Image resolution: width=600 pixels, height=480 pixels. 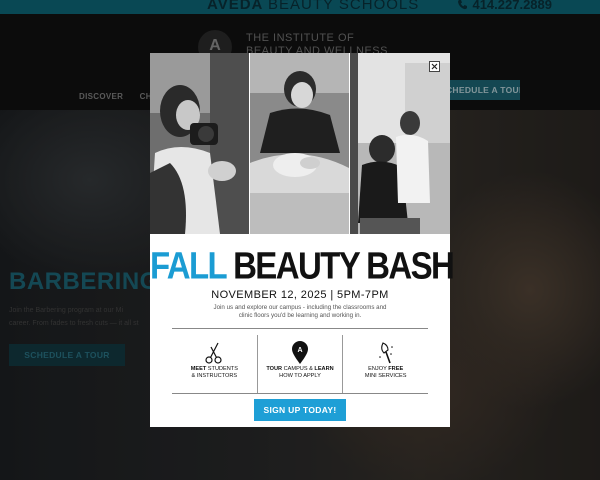 I want to click on feature-meet-line1: MEET STUDENTS, so click(x=214, y=369).